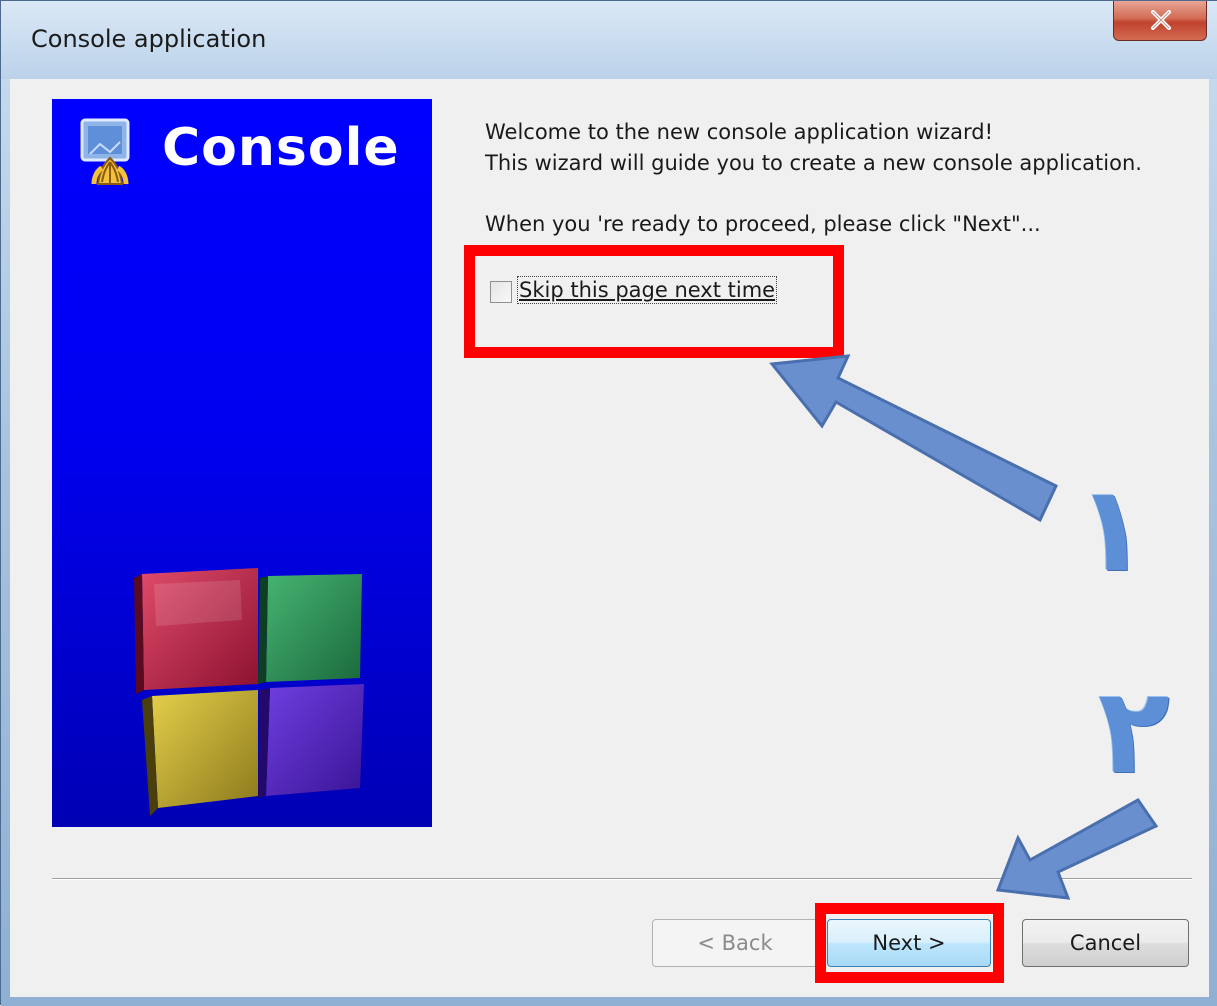 This screenshot has height=1006, width=1217. What do you see at coordinates (913, 438) in the screenshot?
I see `annotation-arrow-1-icon` at bounding box center [913, 438].